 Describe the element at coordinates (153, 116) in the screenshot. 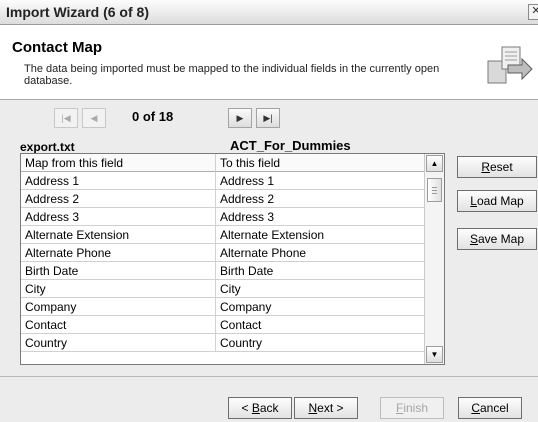

I see `record-counter: 0 of 18` at that location.